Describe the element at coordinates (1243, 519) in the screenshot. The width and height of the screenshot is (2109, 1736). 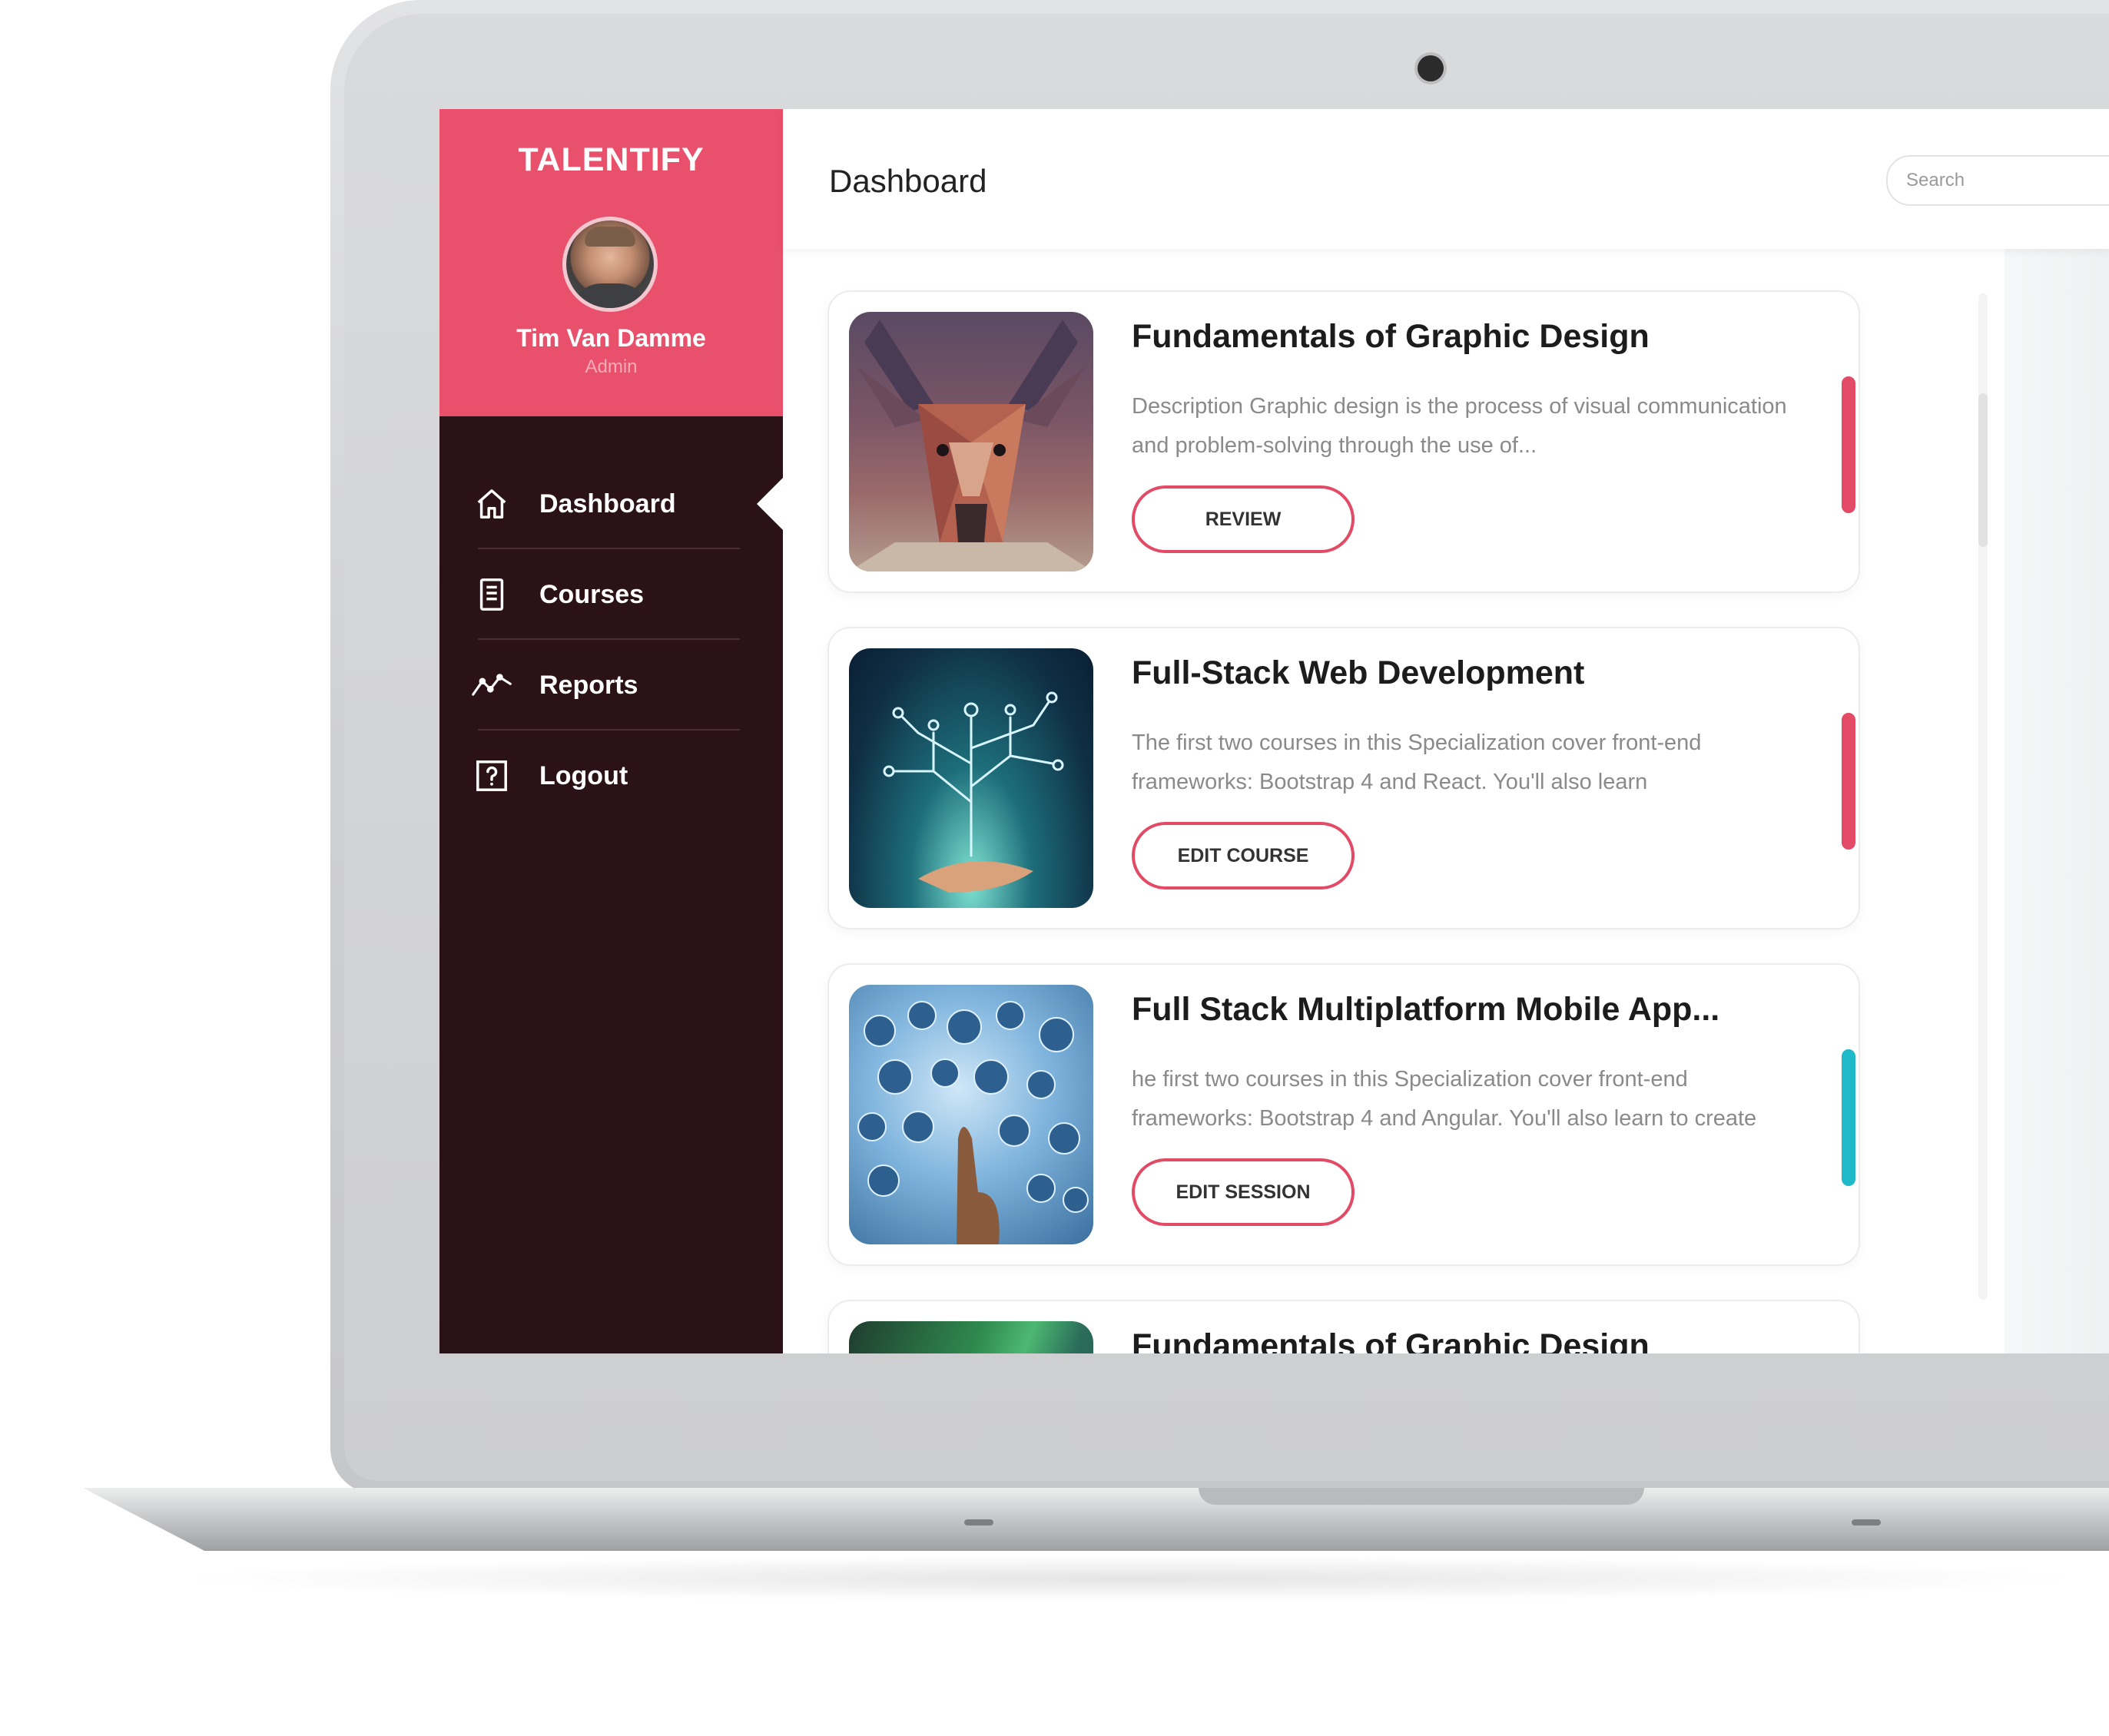
I see `review-button: REVIEW` at that location.